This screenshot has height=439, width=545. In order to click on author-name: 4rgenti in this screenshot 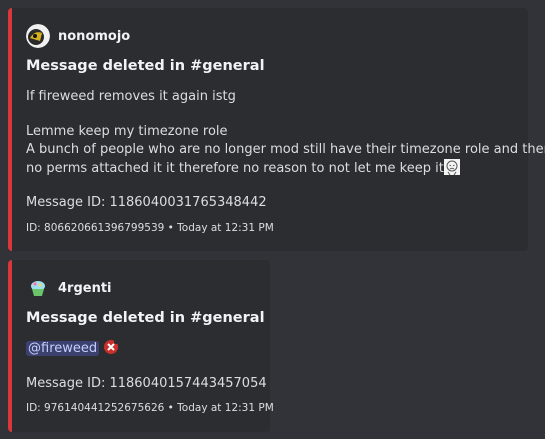, I will do `click(85, 288)`.